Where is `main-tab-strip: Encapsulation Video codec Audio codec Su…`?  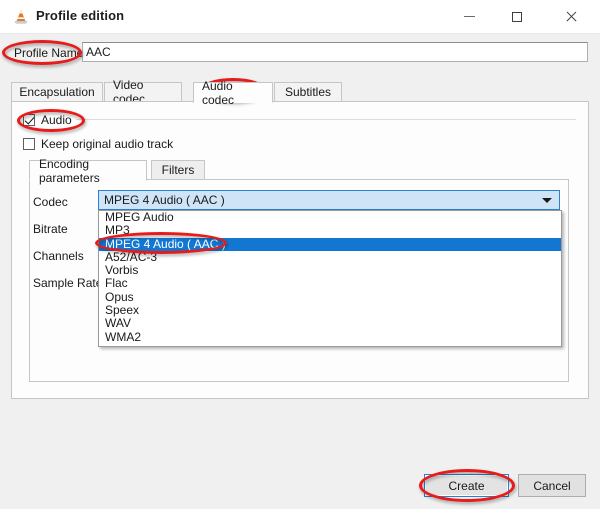 main-tab-strip: Encapsulation Video codec Audio codec Su… is located at coordinates (300, 92).